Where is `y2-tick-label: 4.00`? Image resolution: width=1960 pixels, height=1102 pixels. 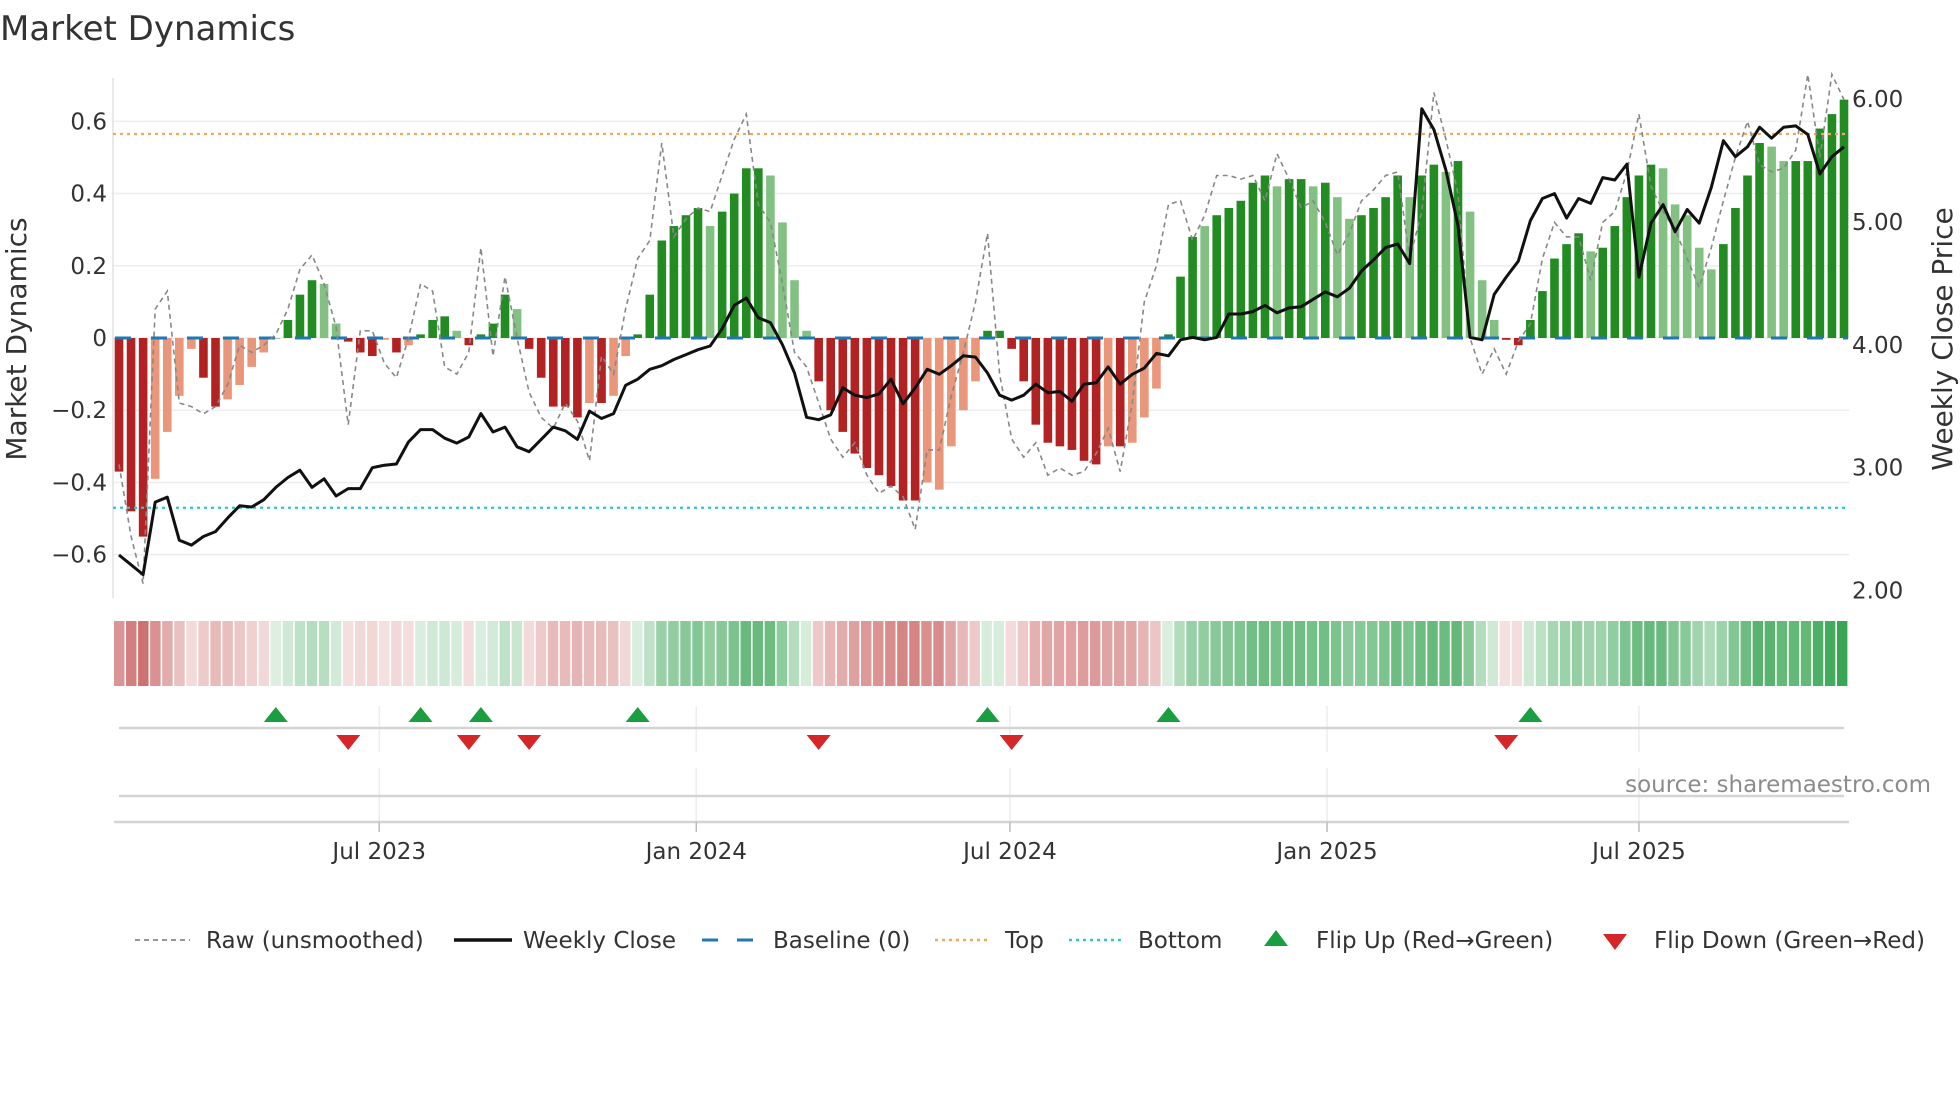
y2-tick-label: 4.00 is located at coordinates (1877, 346).